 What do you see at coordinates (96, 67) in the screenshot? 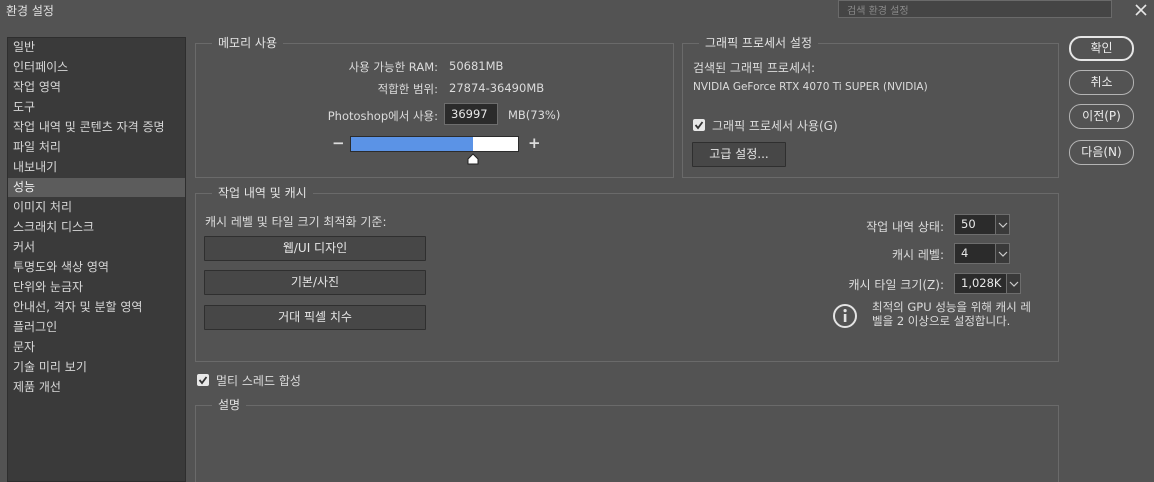
I see `sidebar-item-interface: 인터페이스` at bounding box center [96, 67].